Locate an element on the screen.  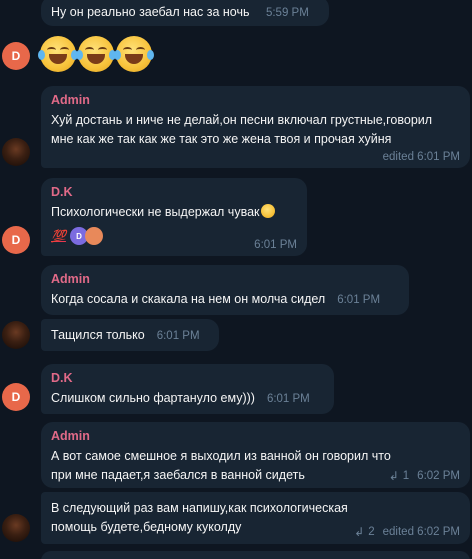
message-time: 6:02 PM is located at coordinates (438, 476).